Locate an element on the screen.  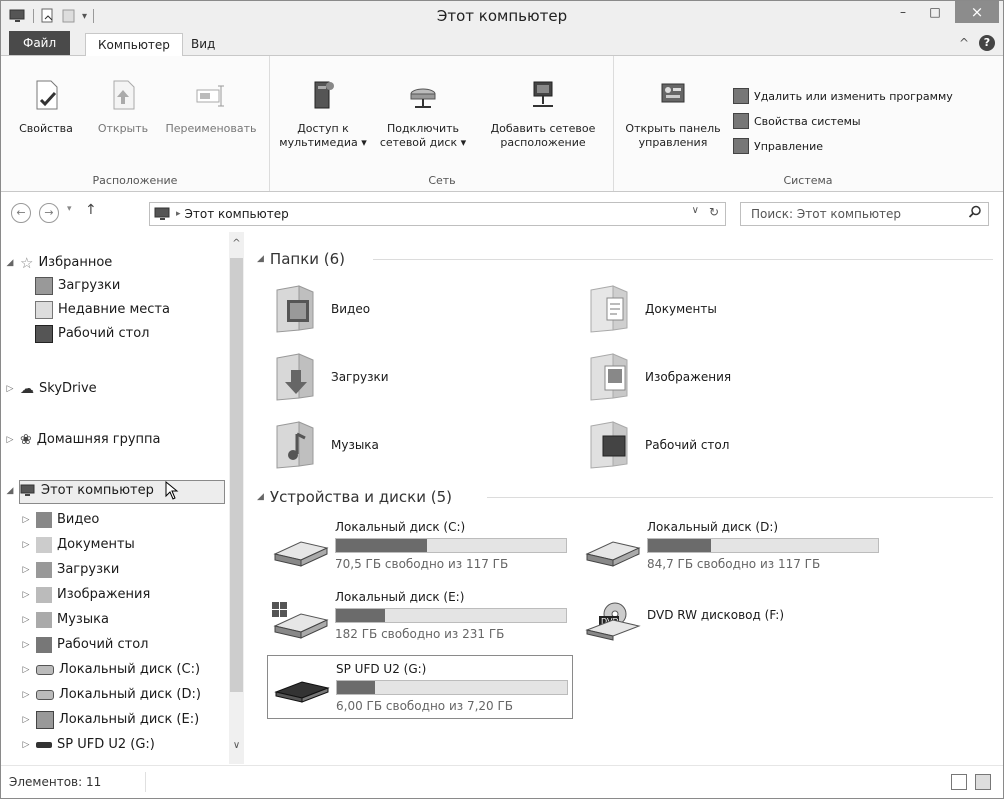
folder-documents: Документы is located at coordinates (652, 309).